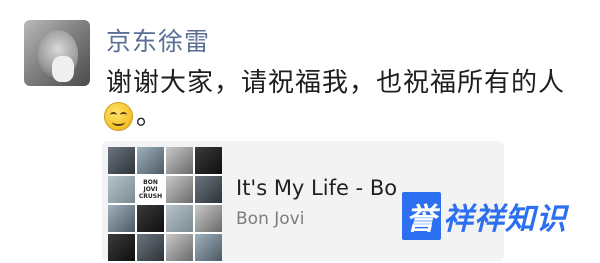  What do you see at coordinates (165, 204) in the screenshot?
I see `album-cover: BON JOVI CRUSH` at bounding box center [165, 204].